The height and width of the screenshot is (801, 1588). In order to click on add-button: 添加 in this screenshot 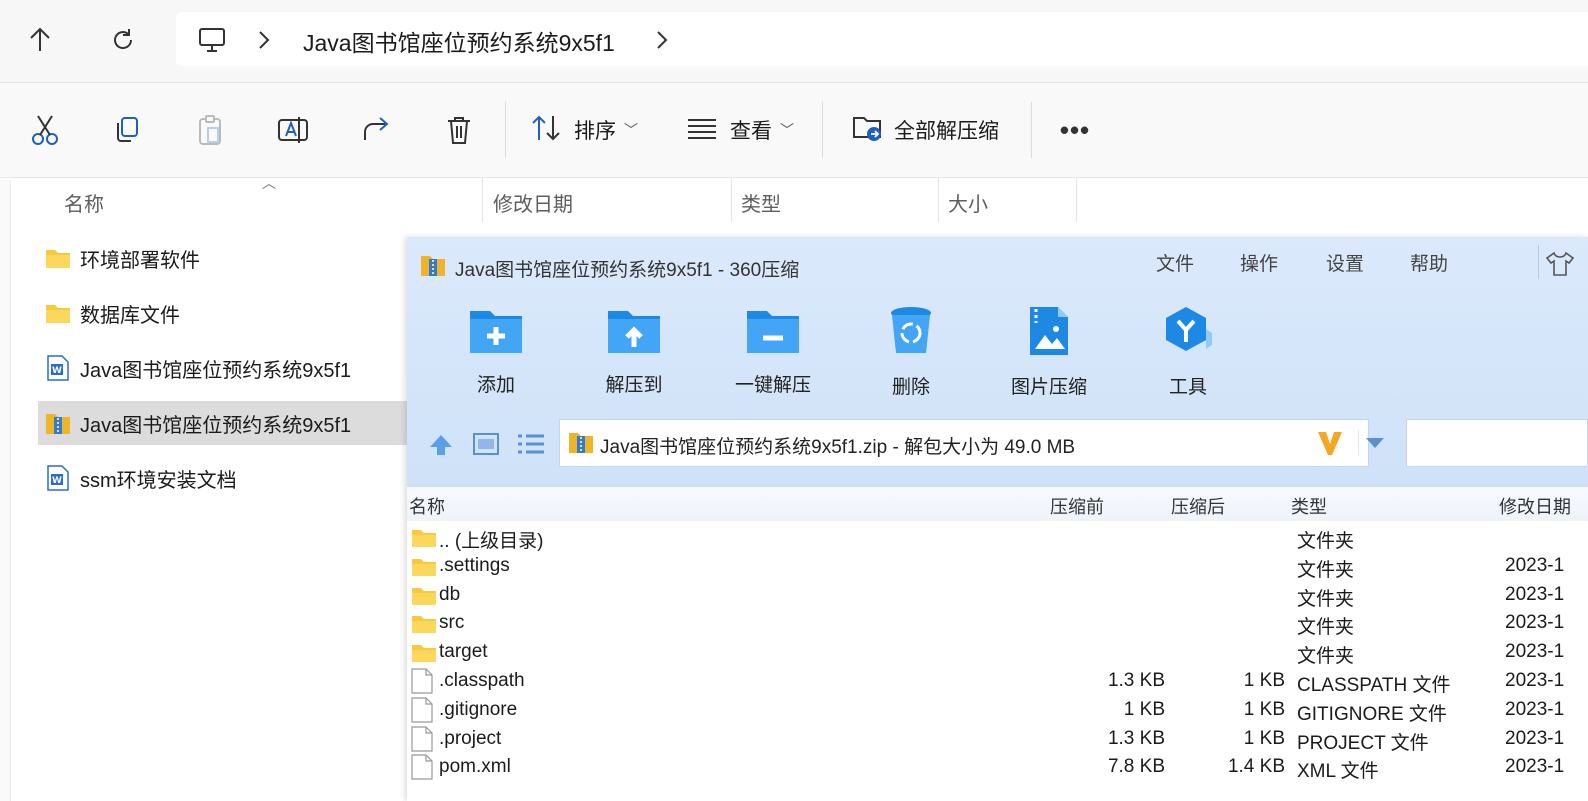, I will do `click(496, 355)`.